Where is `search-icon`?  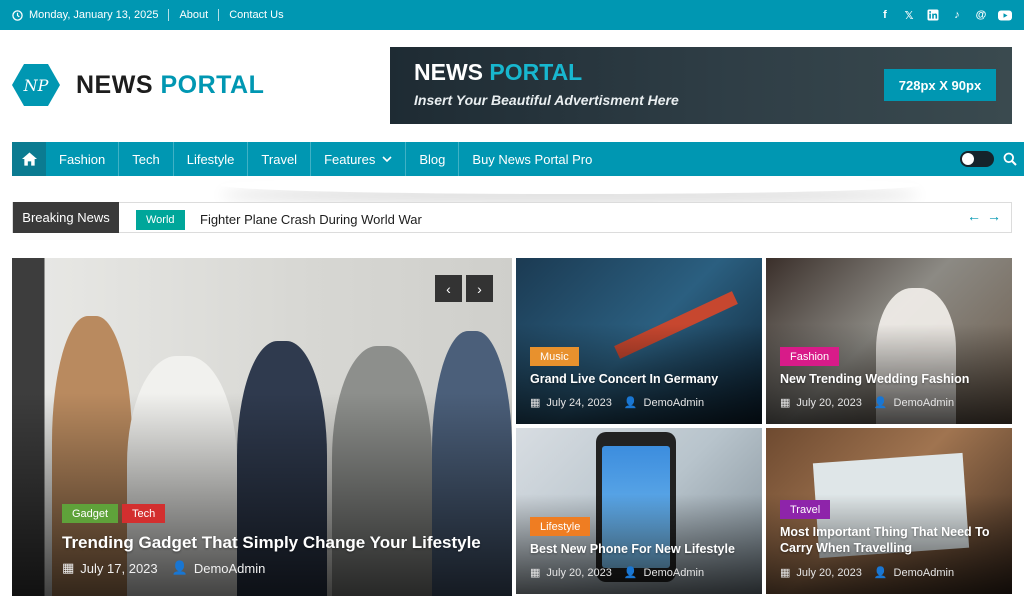
search-icon is located at coordinates (1010, 159).